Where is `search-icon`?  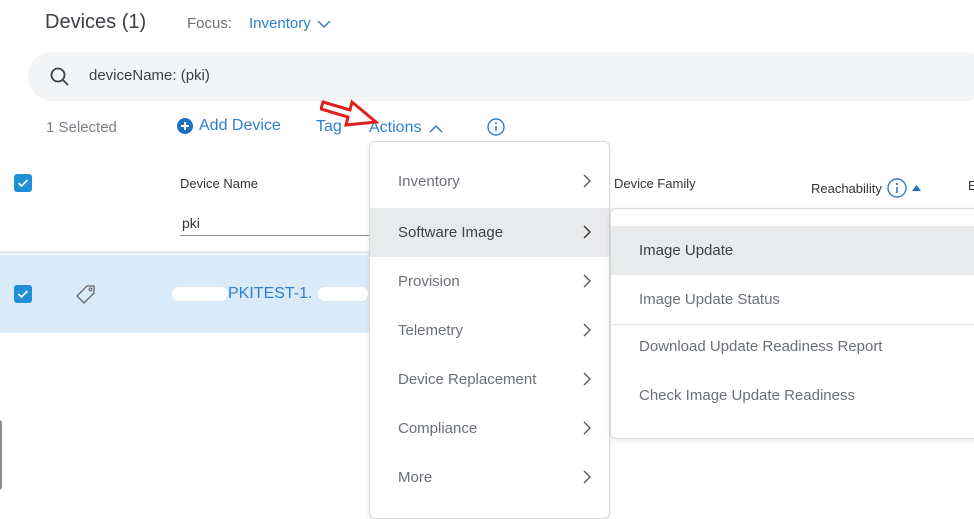
search-icon is located at coordinates (59, 76).